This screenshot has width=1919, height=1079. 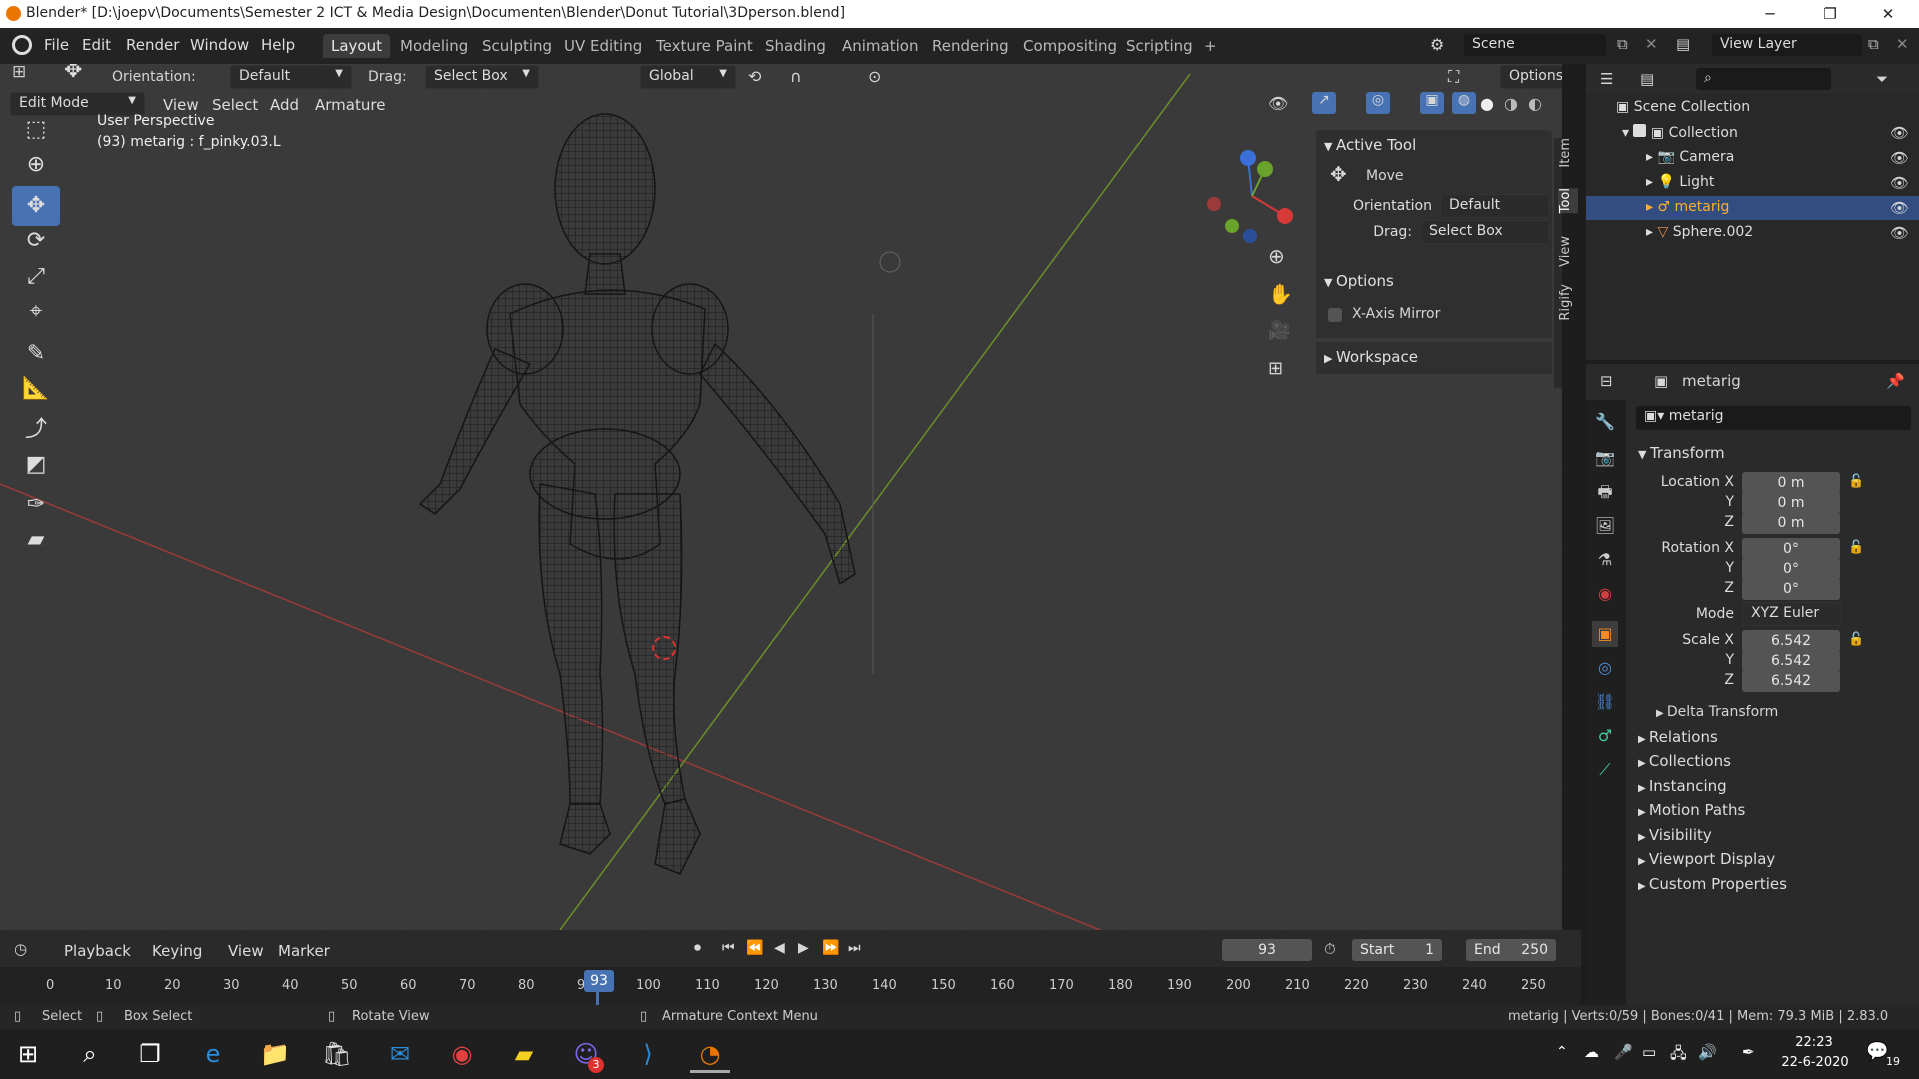 I want to click on tab-scripting: Scripting, so click(x=1159, y=46).